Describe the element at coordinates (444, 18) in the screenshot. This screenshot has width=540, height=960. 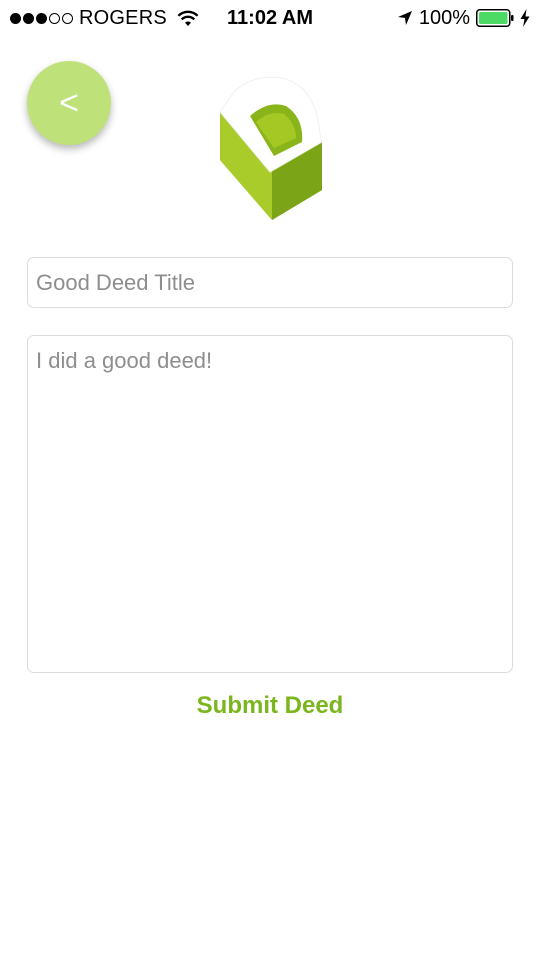
I see `battery-percent: 100%` at that location.